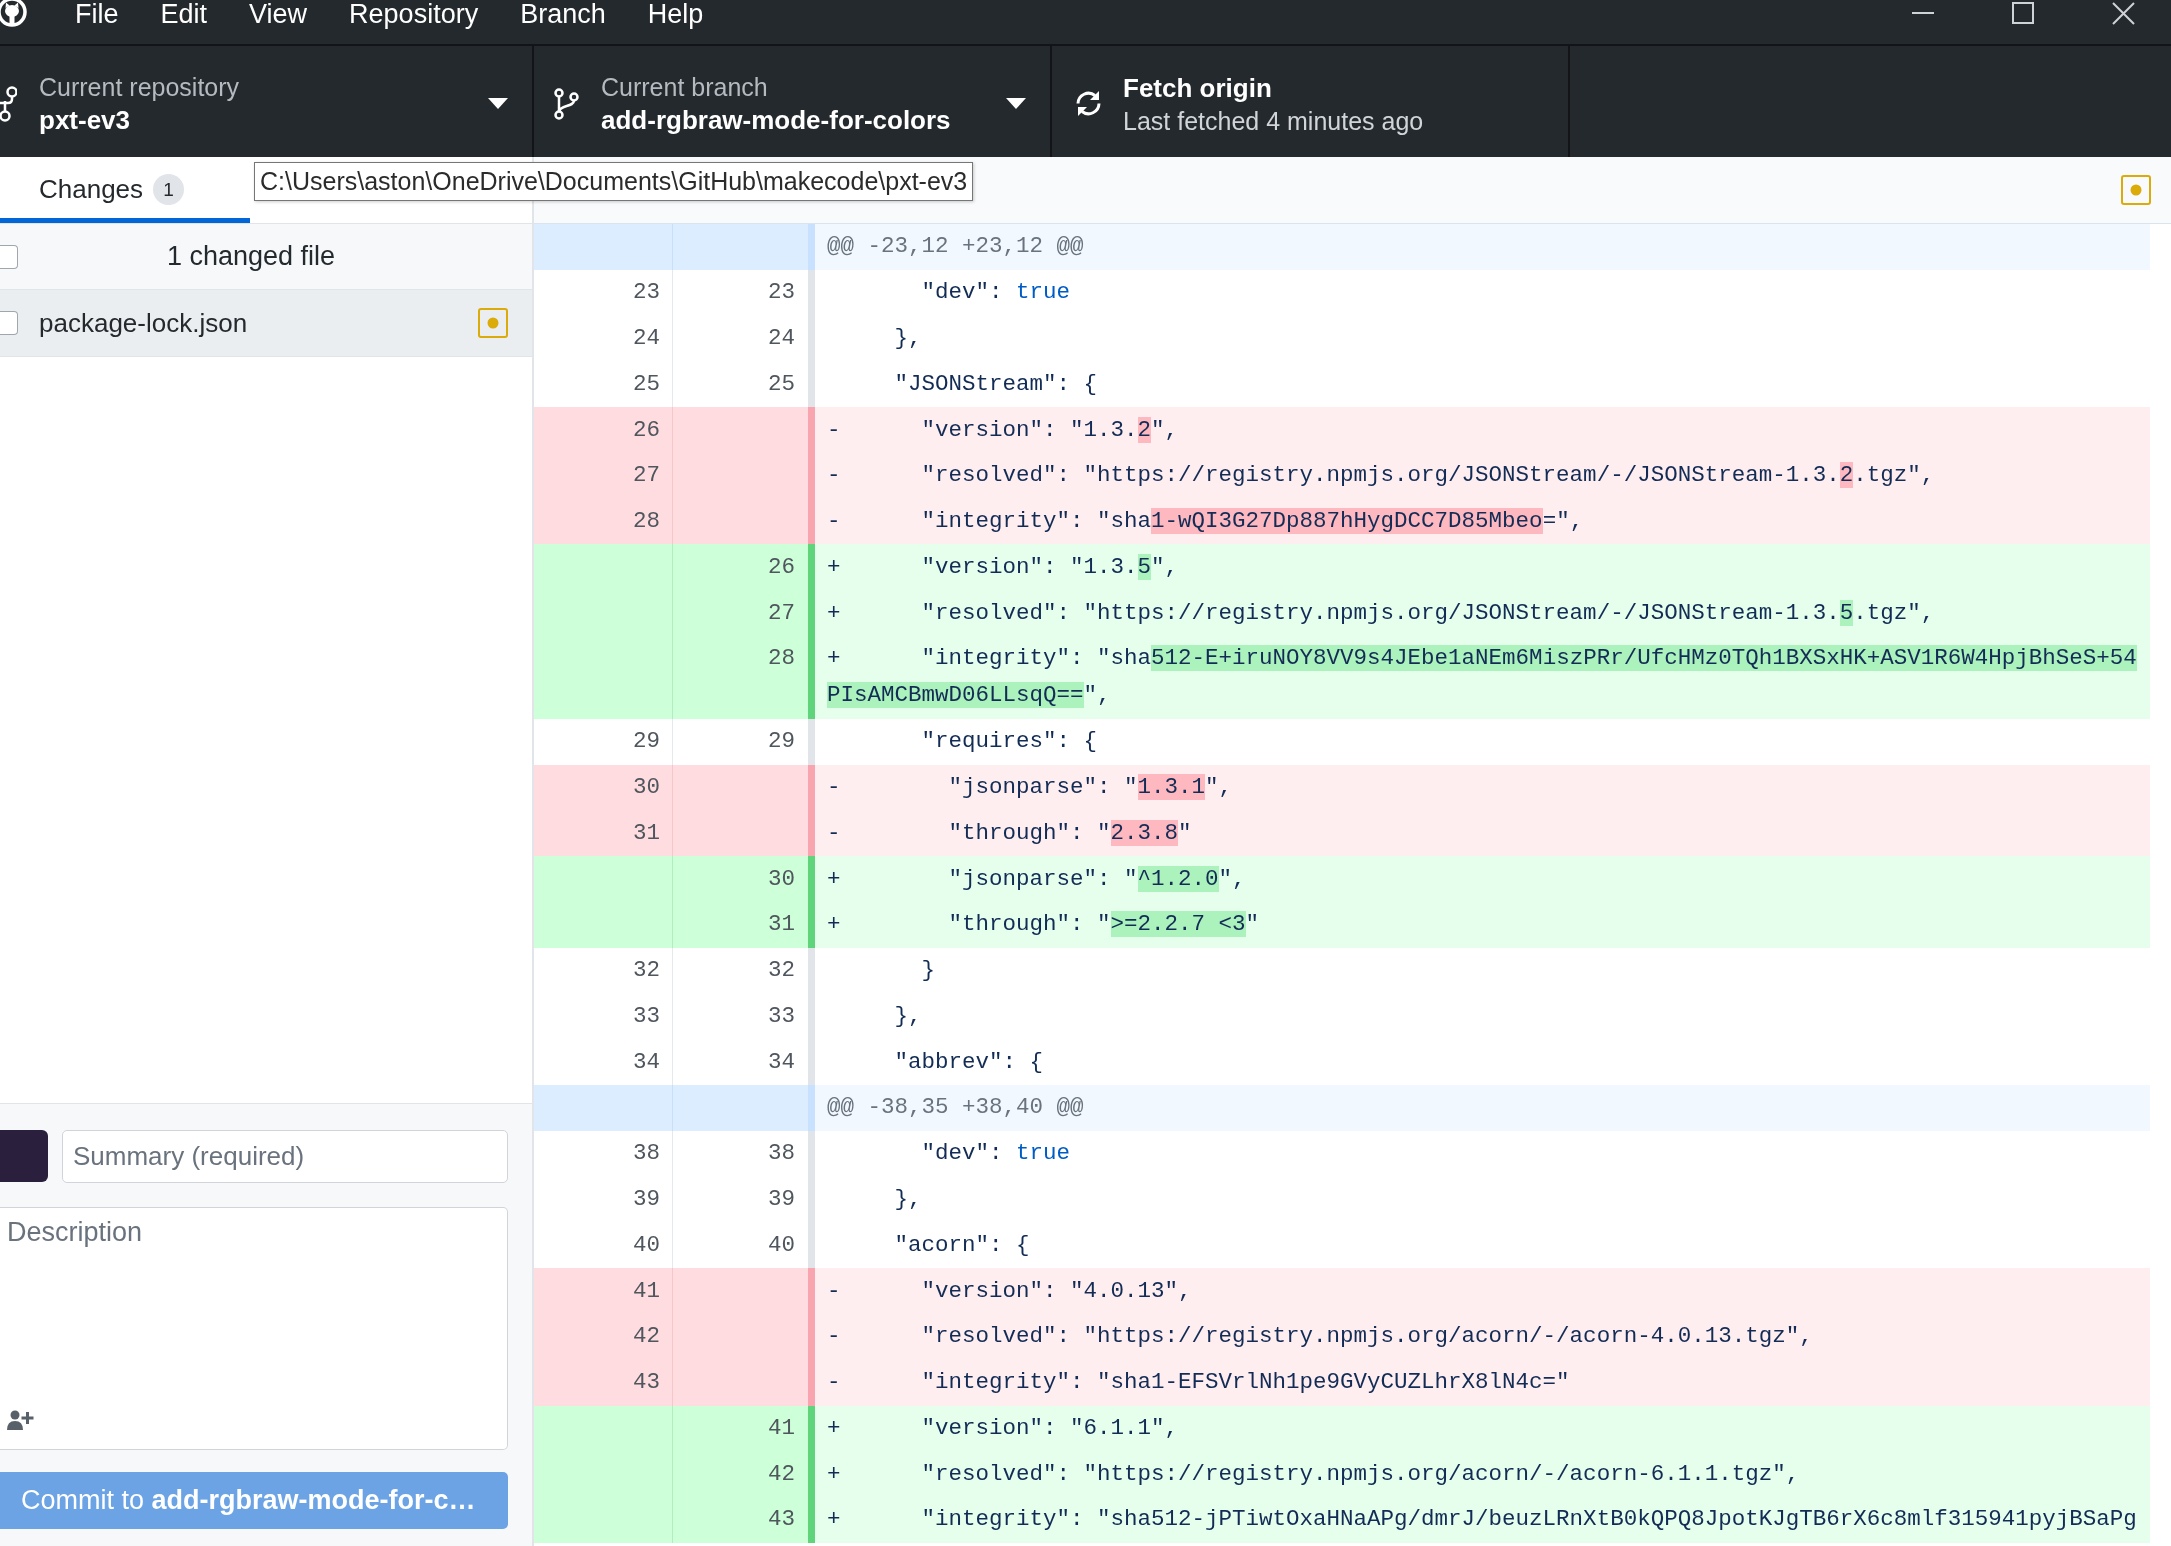  What do you see at coordinates (955, 1108) in the screenshot?
I see `hunk-header-text: @@ -38,35 +38,40 @@` at bounding box center [955, 1108].